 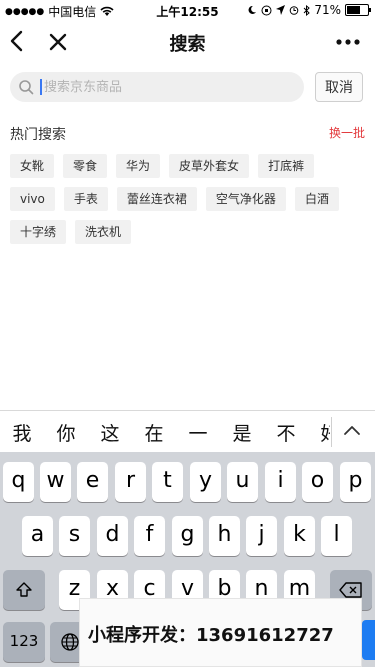 What do you see at coordinates (103, 232) in the screenshot?
I see `hot-tag: 洗衣机` at bounding box center [103, 232].